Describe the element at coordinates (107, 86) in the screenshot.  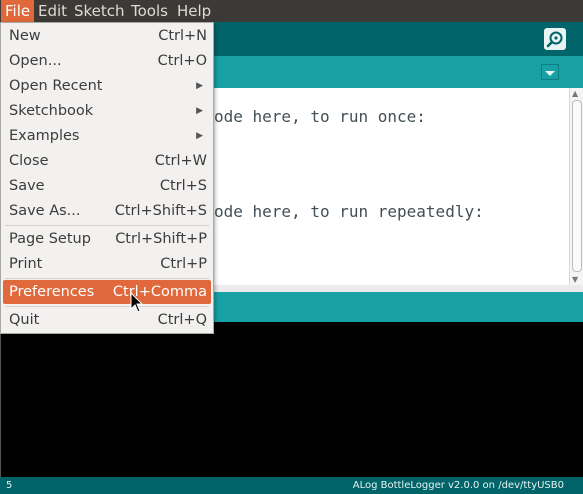
I see `menu-item-open-recent: Open Recent ▶` at that location.